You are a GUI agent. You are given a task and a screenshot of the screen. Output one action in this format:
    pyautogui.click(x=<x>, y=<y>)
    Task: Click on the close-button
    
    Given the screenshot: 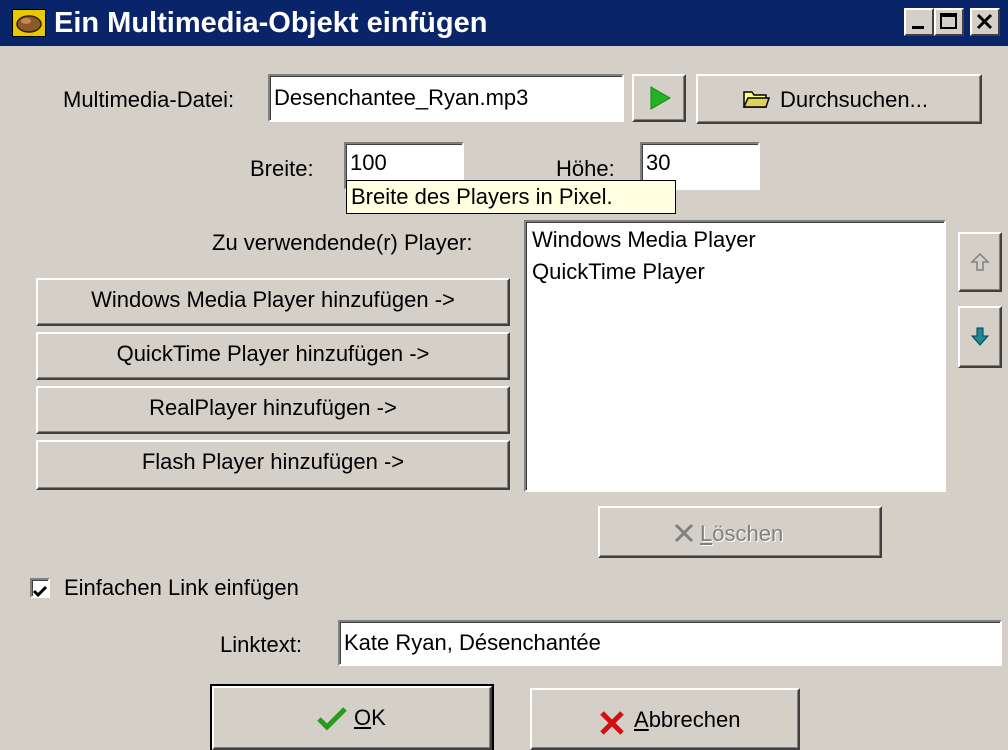 What is the action you would take?
    pyautogui.click(x=985, y=22)
    